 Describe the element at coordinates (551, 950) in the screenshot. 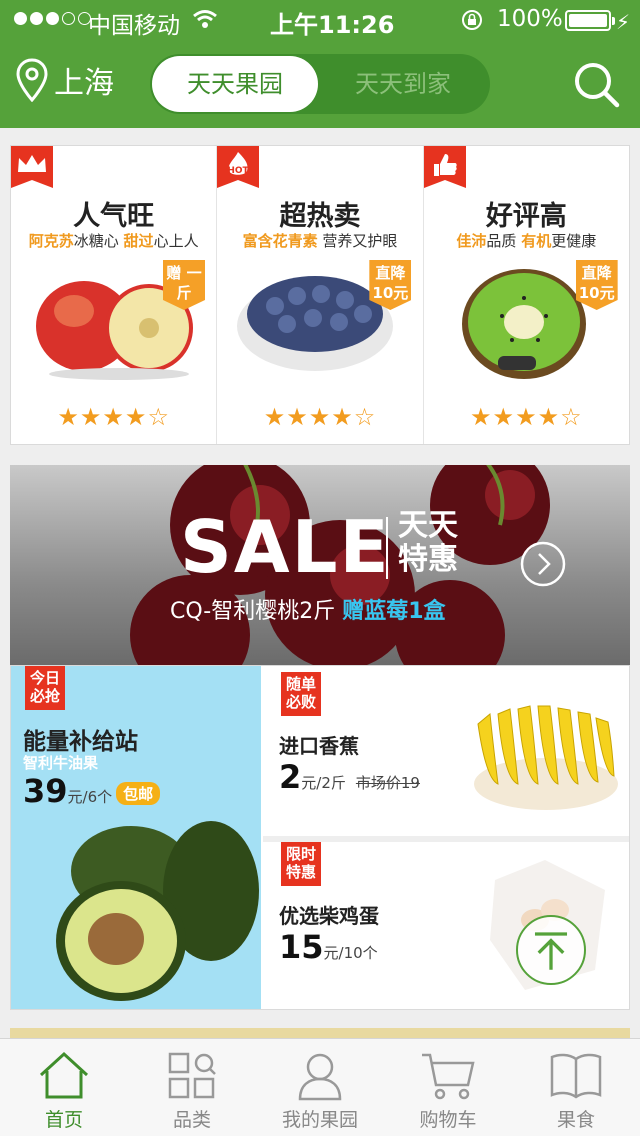

I see `back-to-top-icon` at that location.